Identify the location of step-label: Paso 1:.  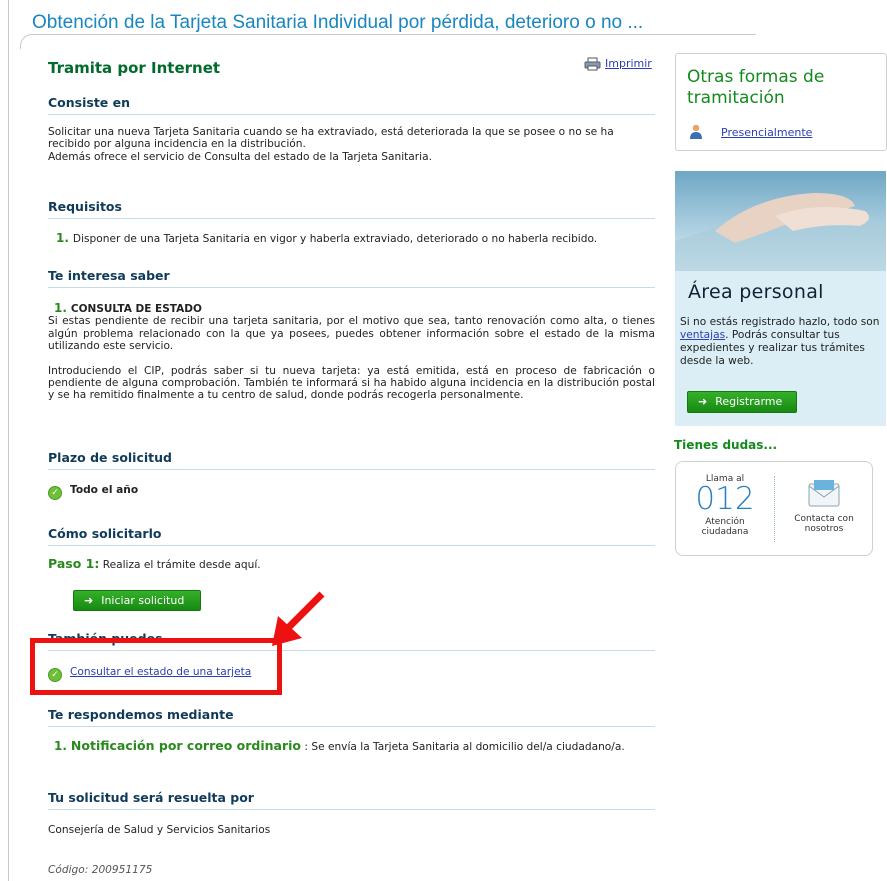
(74, 563).